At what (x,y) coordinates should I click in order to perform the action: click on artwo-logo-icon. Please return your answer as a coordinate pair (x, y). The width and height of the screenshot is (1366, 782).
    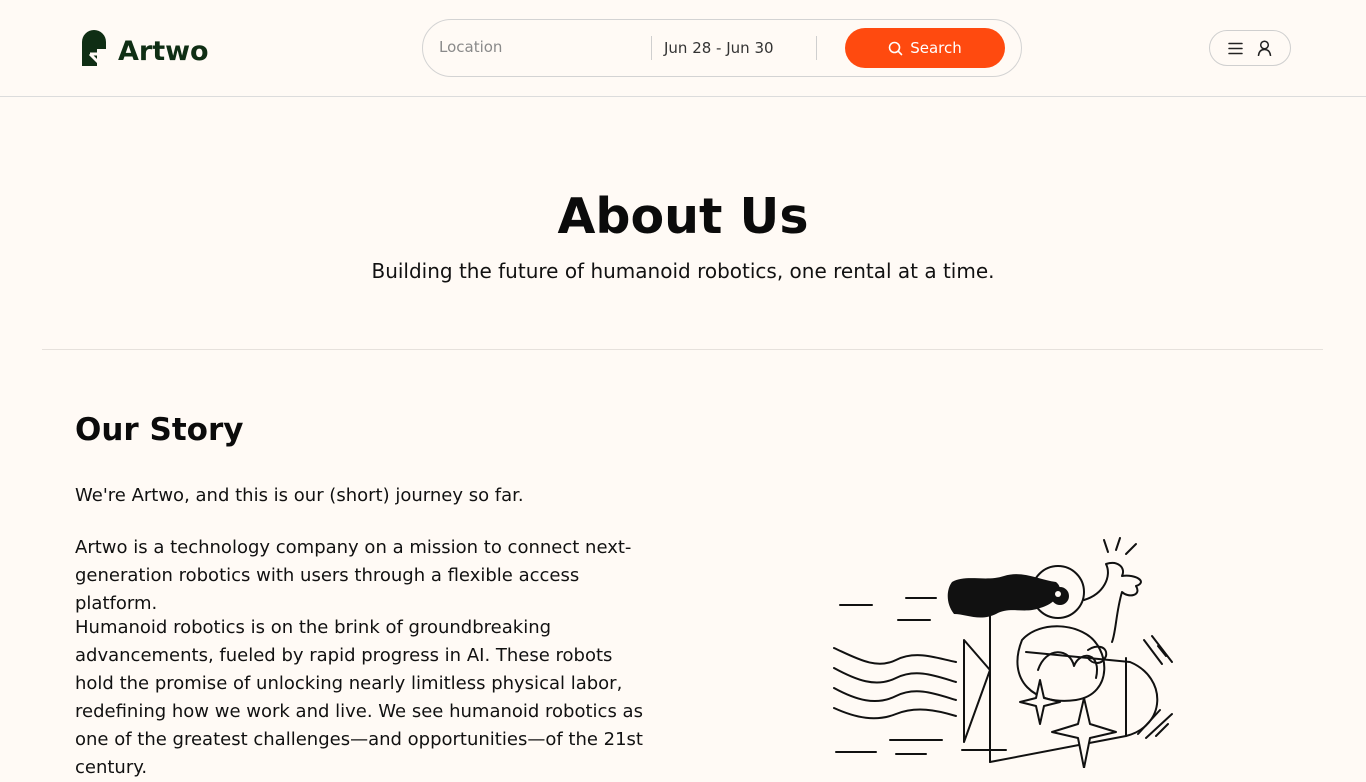
    Looking at the image, I should click on (94, 48).